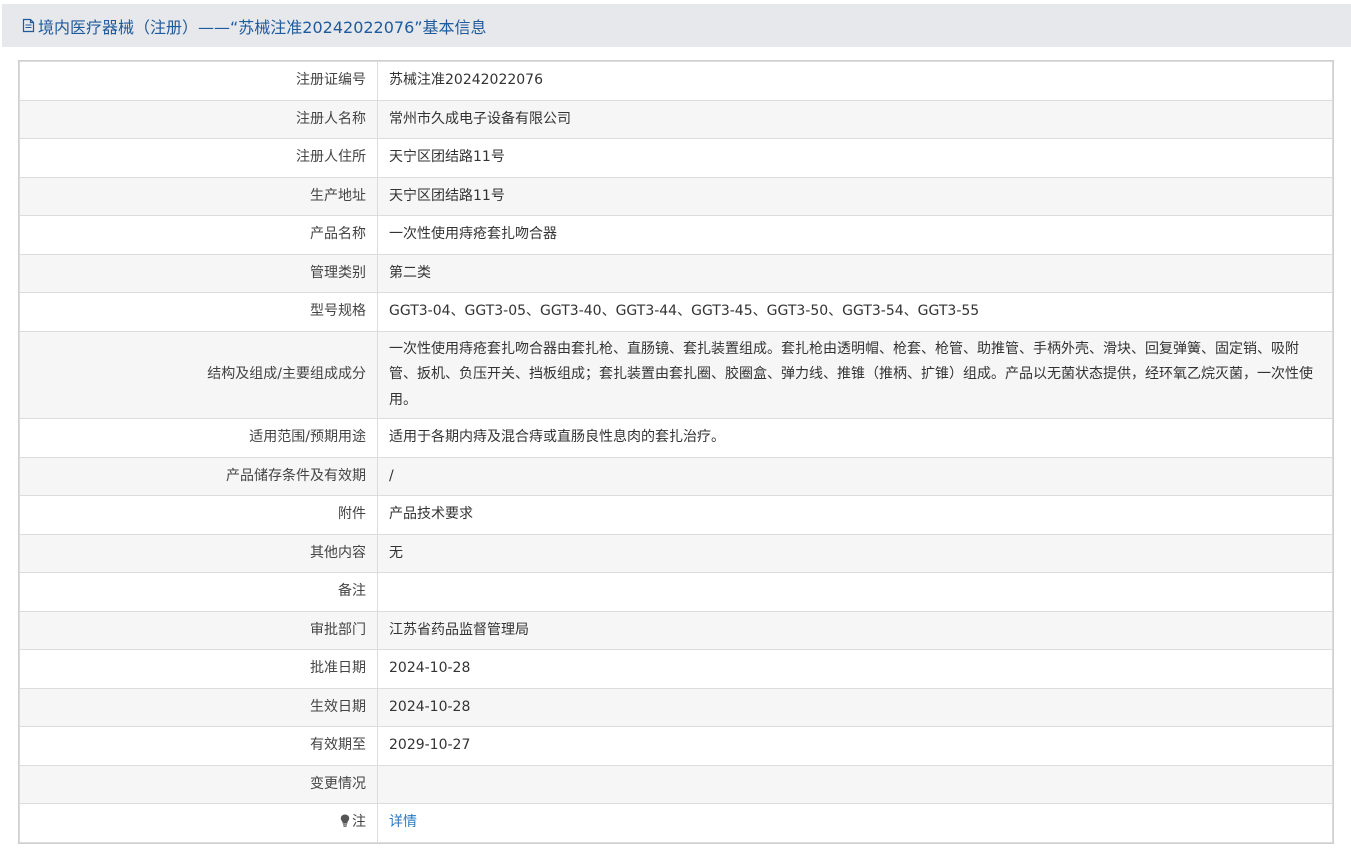 The width and height of the screenshot is (1351, 852). I want to click on field-value: 2029-10-27, so click(855, 746).